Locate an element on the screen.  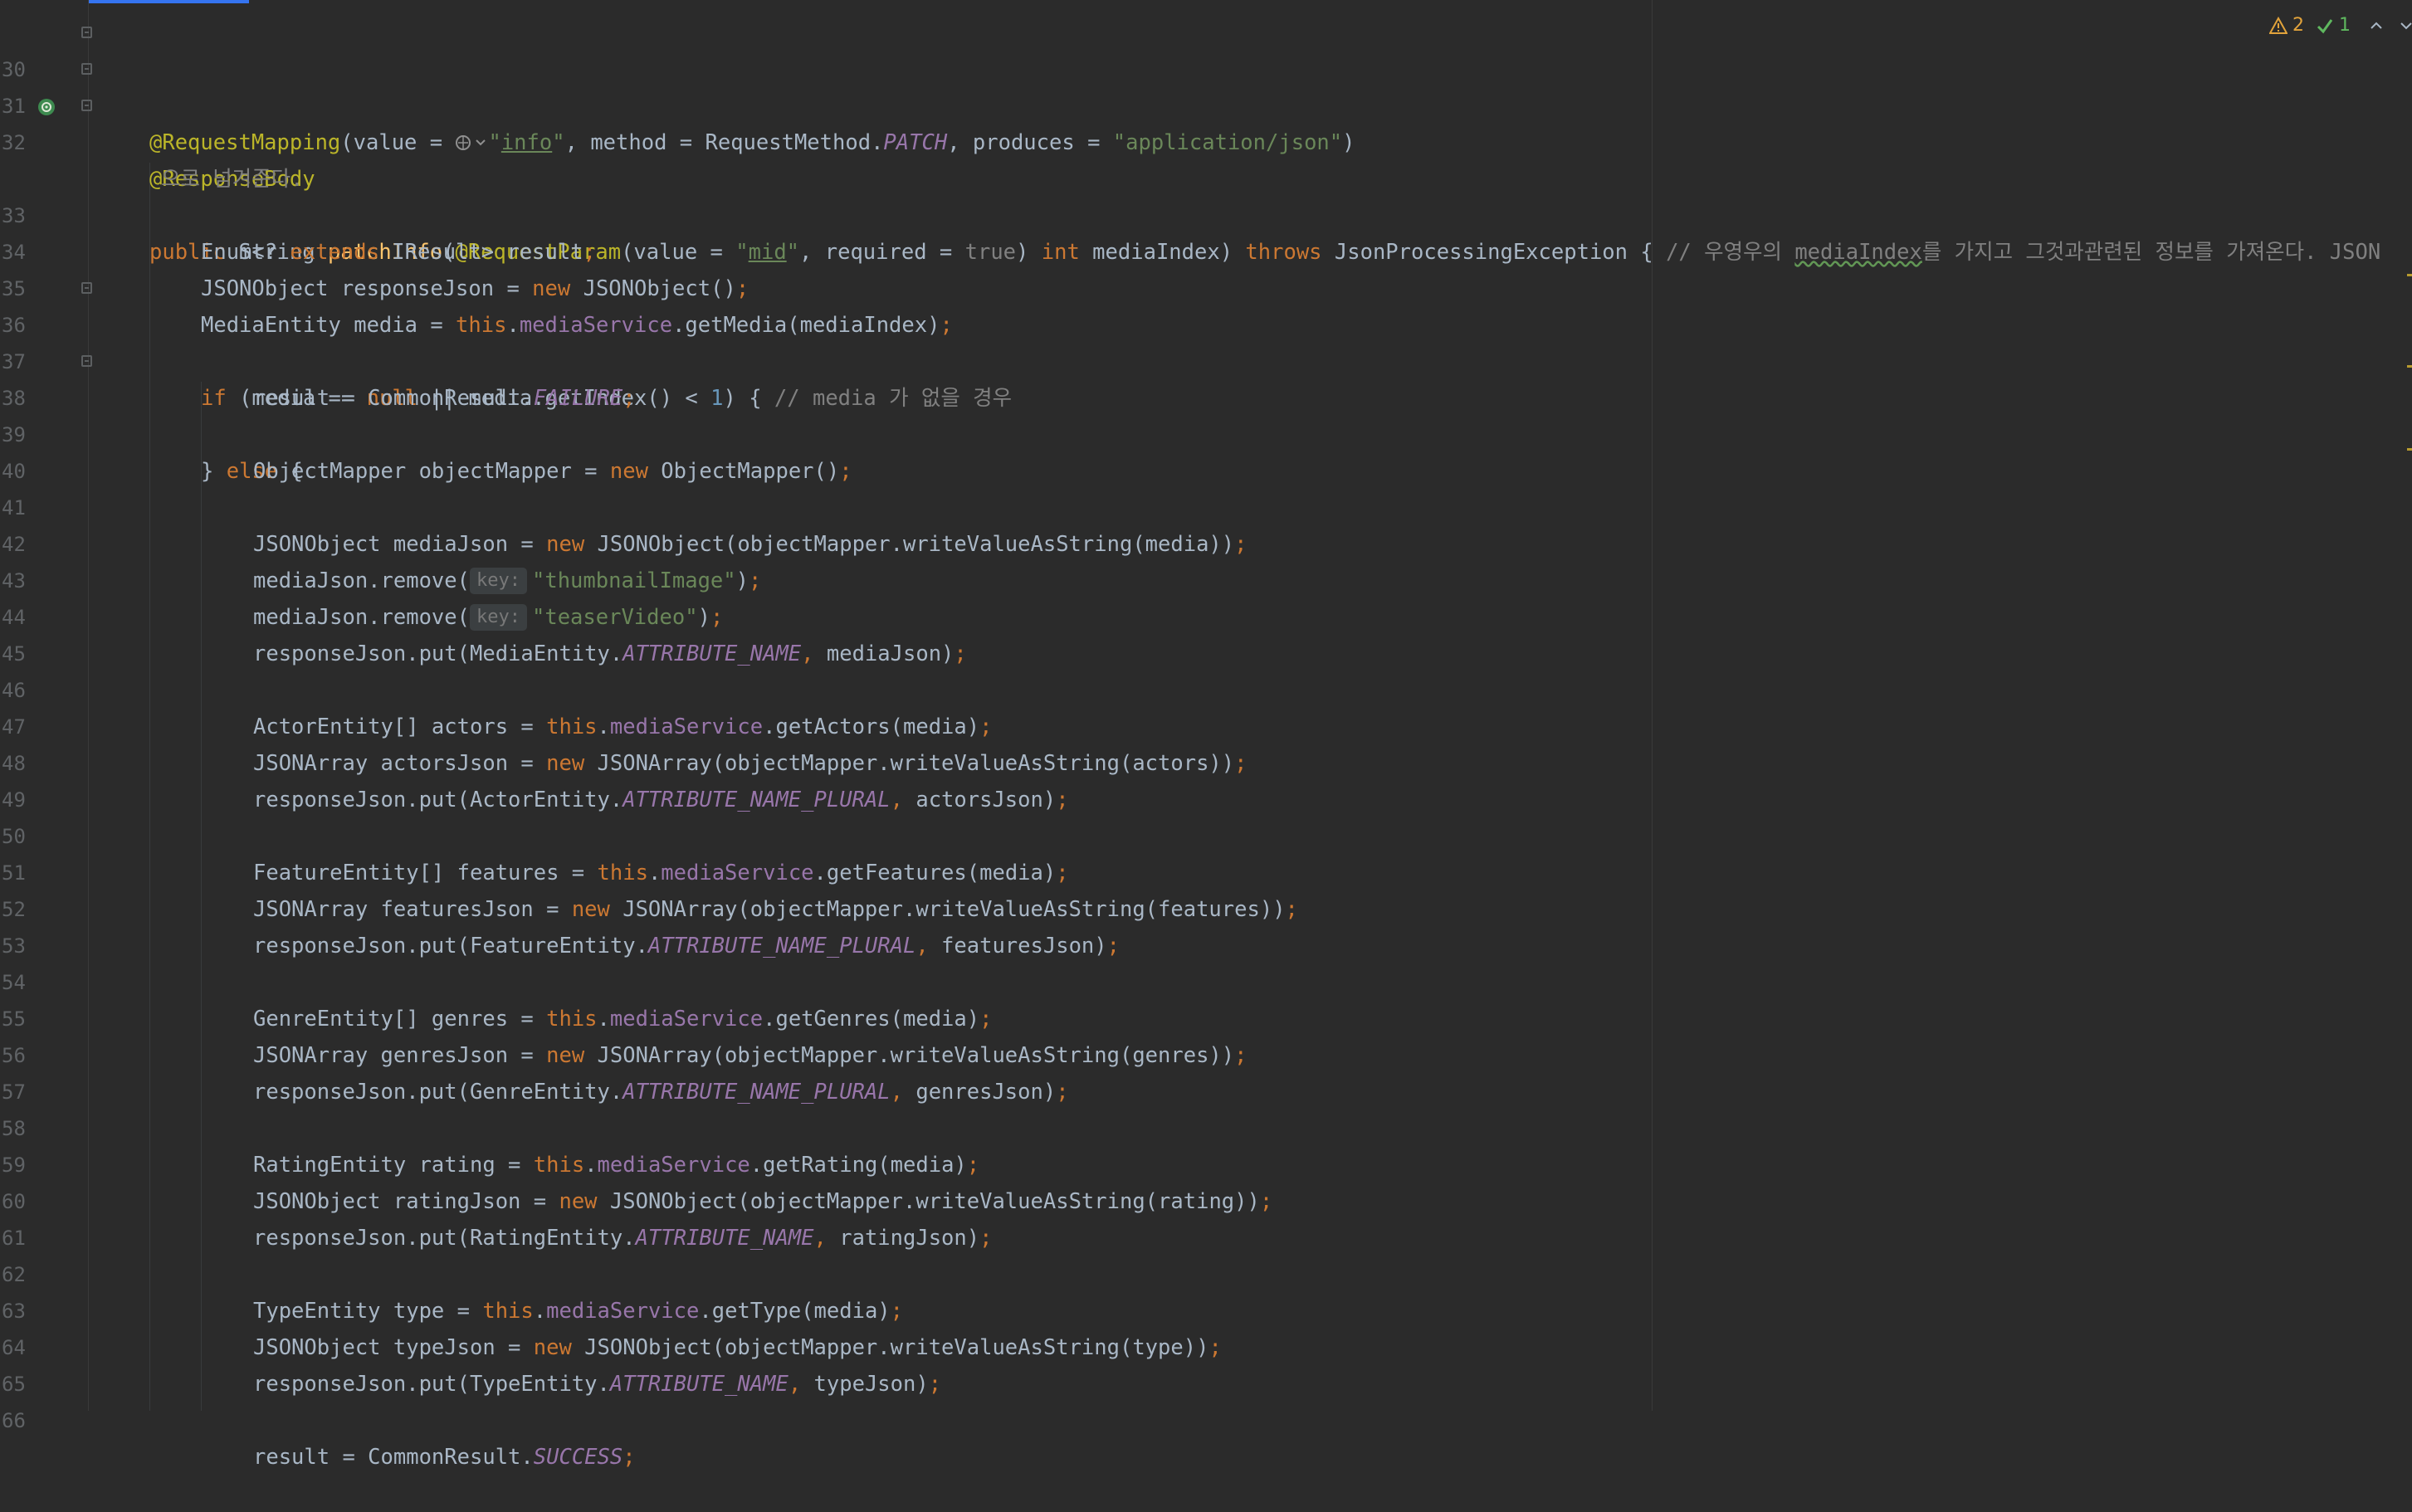
request-mapping-icon is located at coordinates (46, 107).